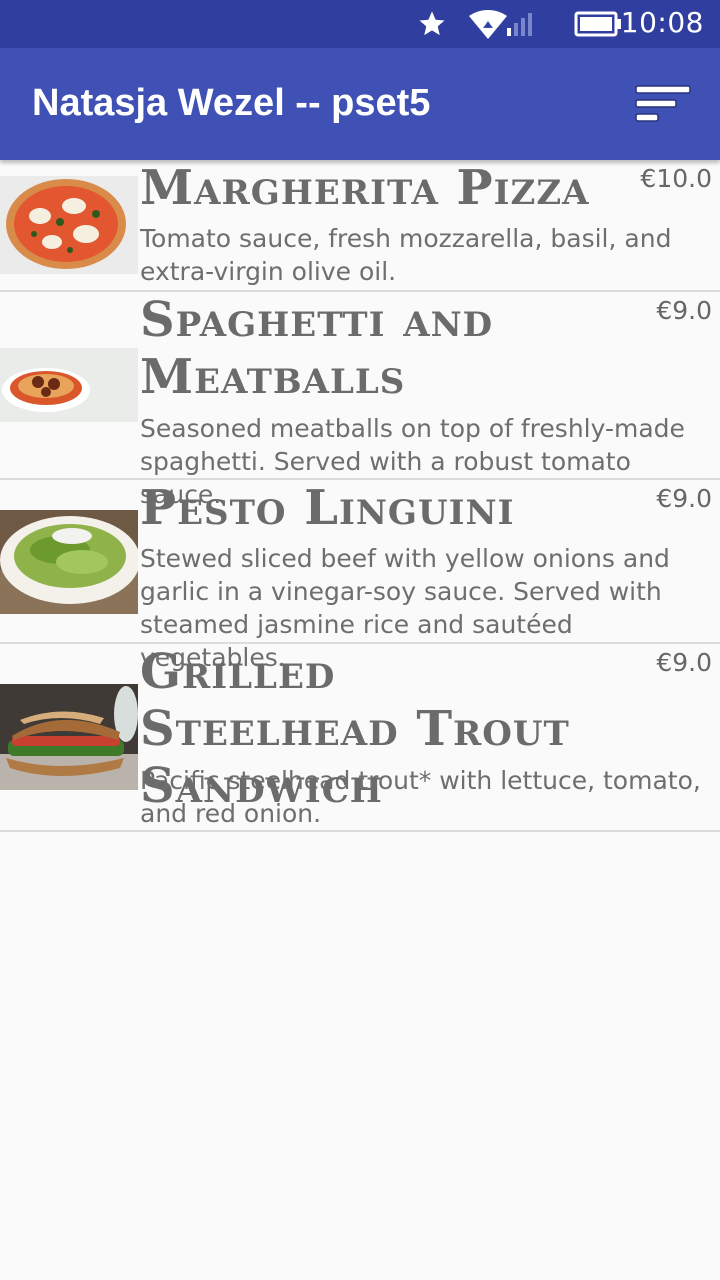 This screenshot has width=720, height=1280. I want to click on app-bar: Natasja Wezel -- pset5, so click(360, 104).